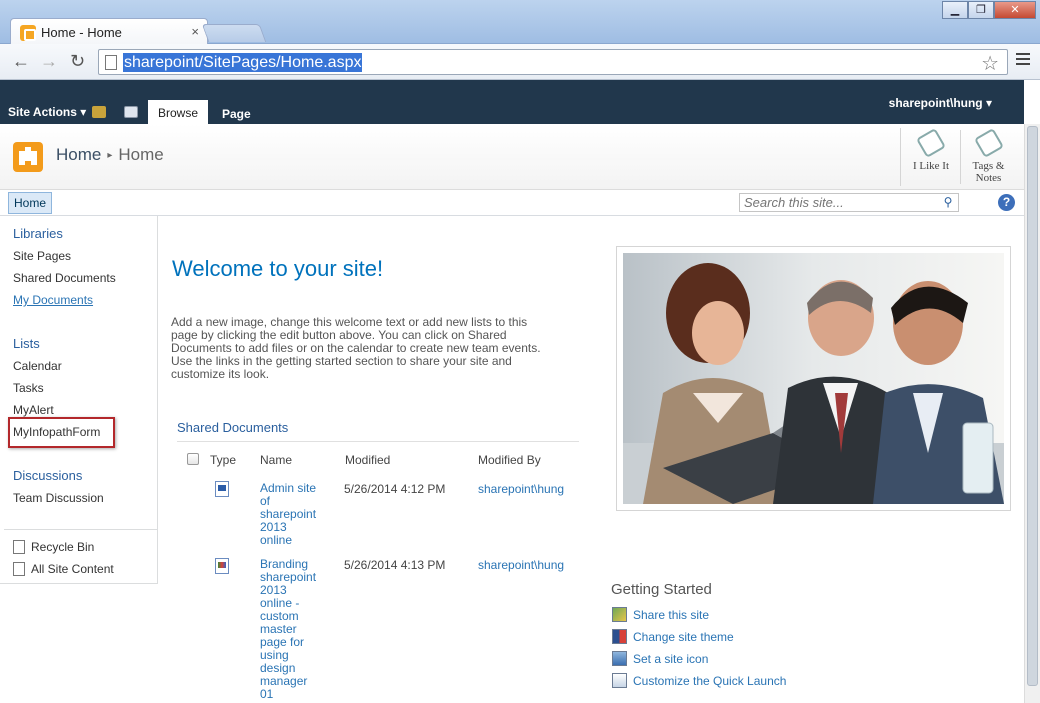  What do you see at coordinates (178, 112) in the screenshot?
I see `tab-browse: Browse` at bounding box center [178, 112].